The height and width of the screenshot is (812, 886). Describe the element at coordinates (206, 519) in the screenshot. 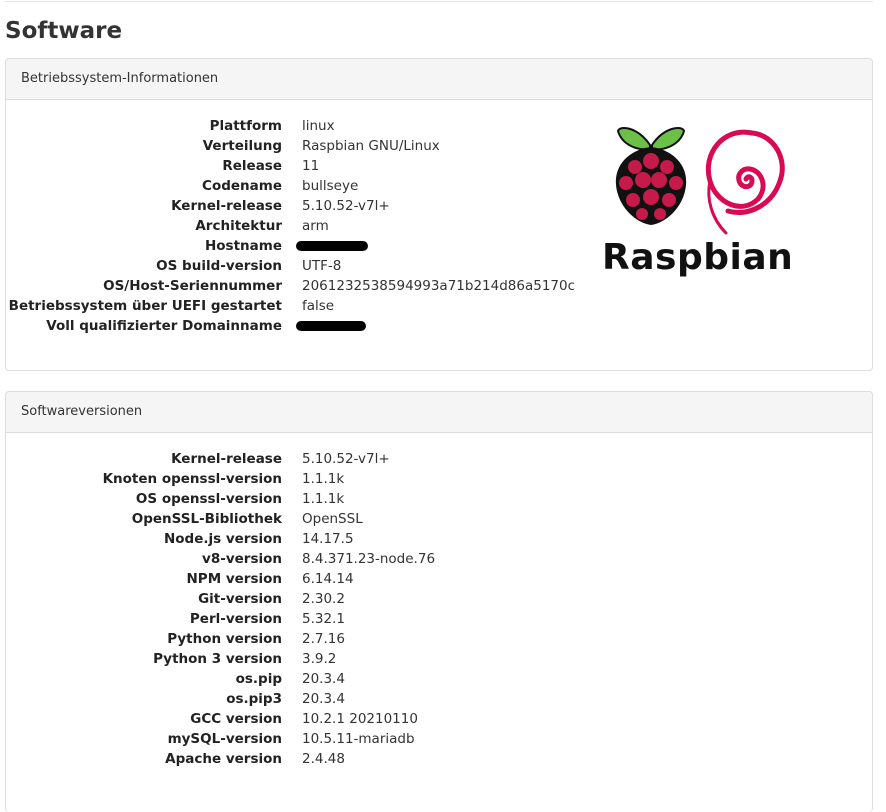

I see `row-label: OpenSSL-Bibliothek` at that location.